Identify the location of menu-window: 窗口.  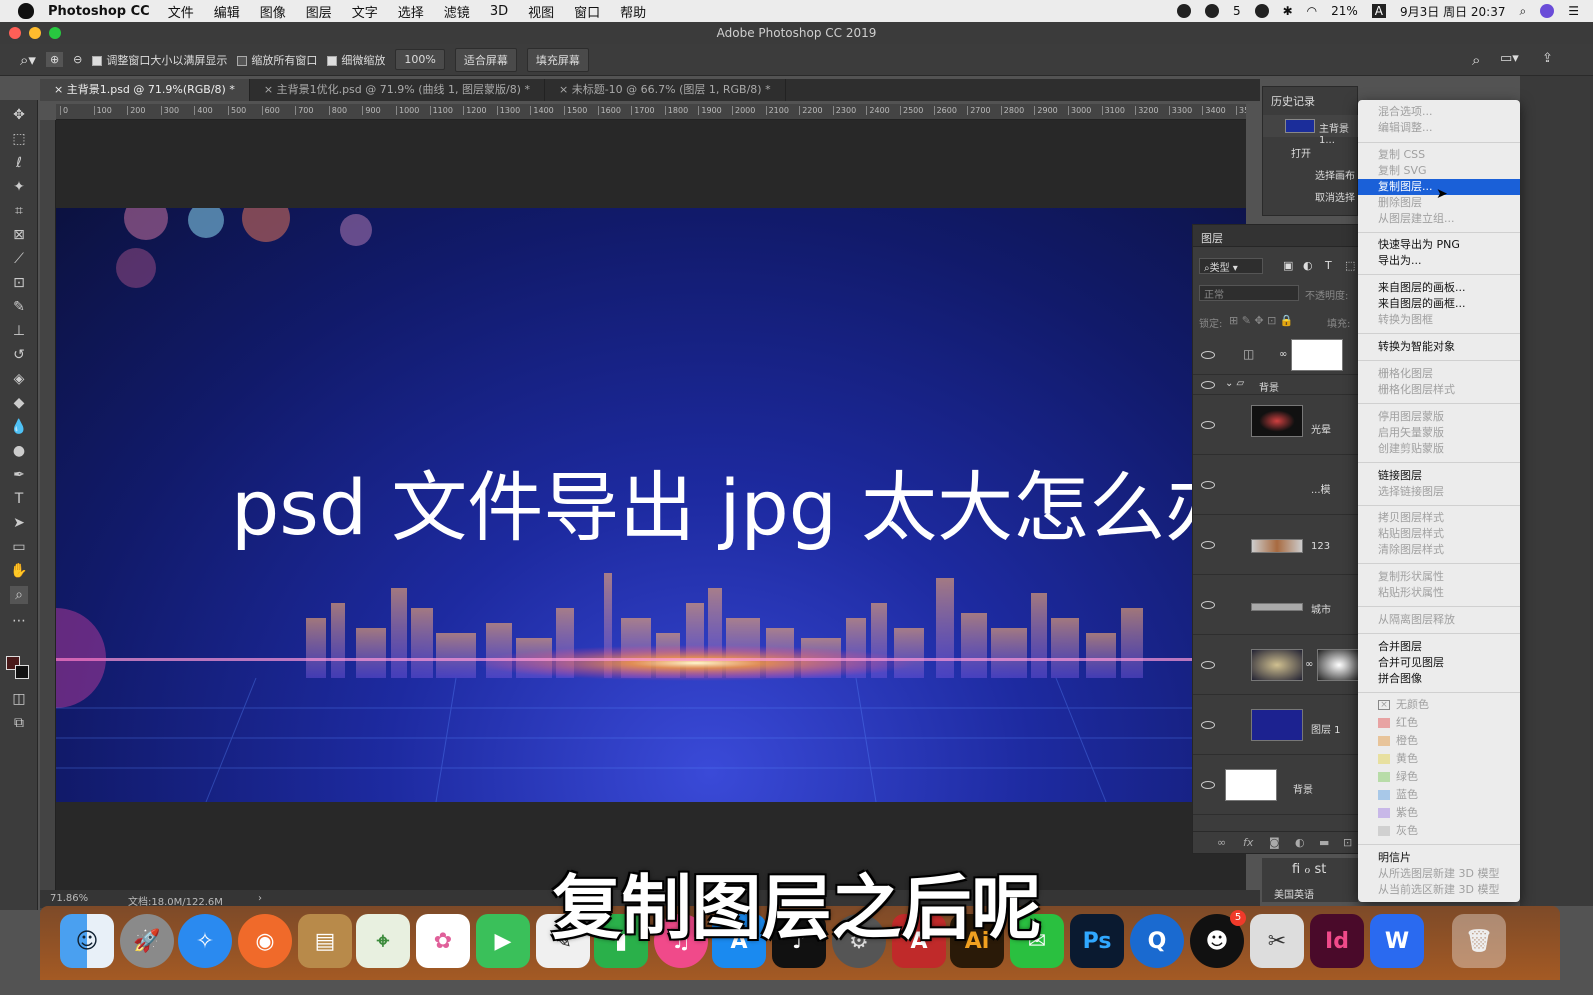
(587, 11).